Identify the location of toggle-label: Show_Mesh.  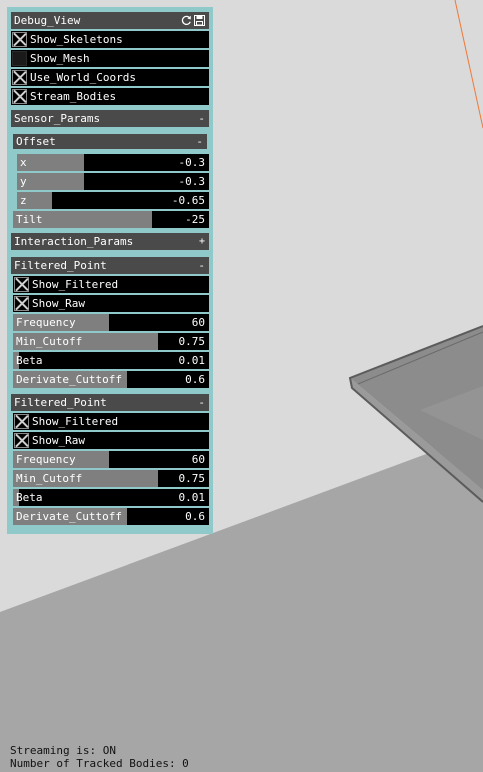
(60, 58).